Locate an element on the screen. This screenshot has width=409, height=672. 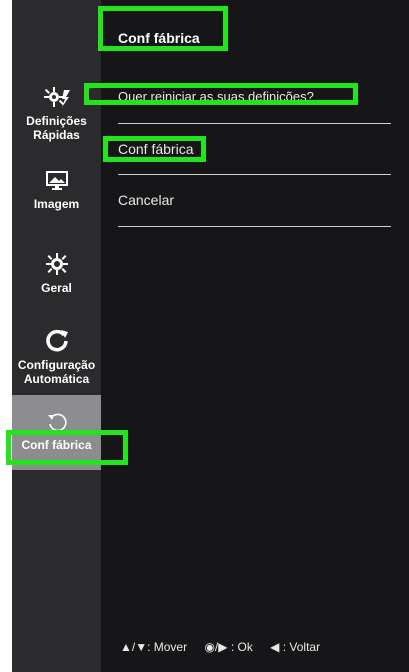
reset-icon is located at coordinates (56, 423).